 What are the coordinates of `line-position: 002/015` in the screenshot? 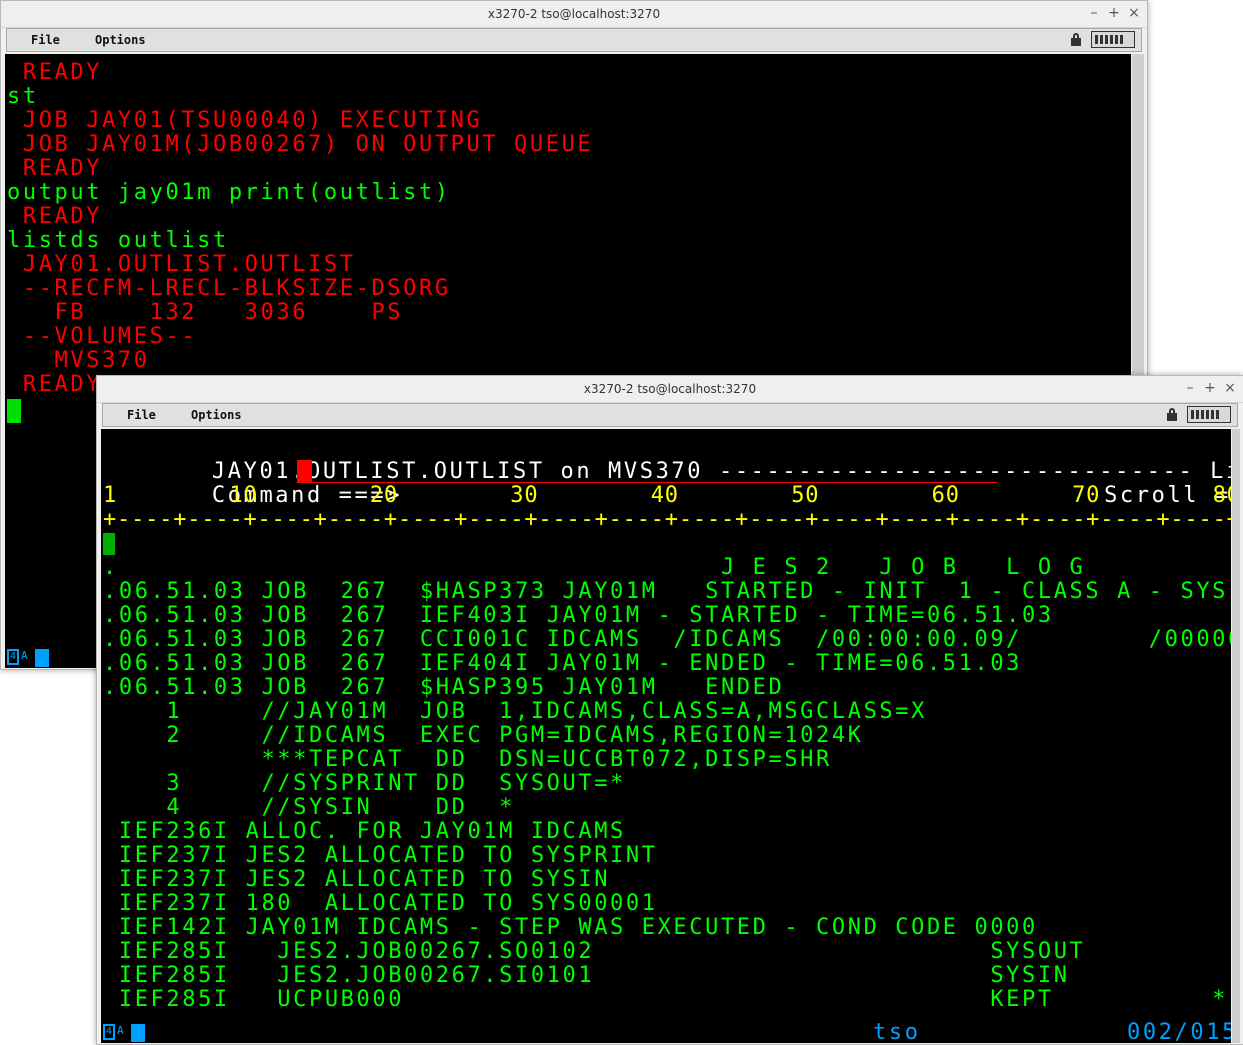 It's located at (1179, 1032).